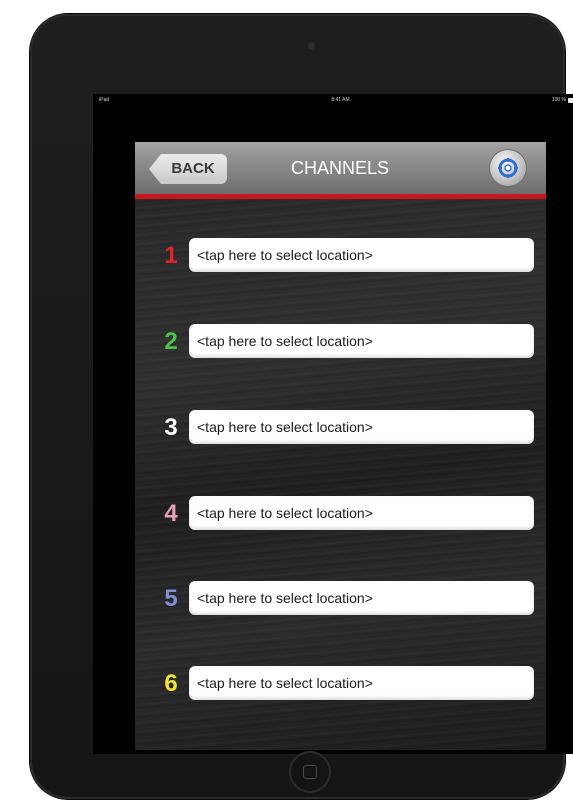  I want to click on channel-row-1: 1 <tap here to select location>, so click(340, 256).